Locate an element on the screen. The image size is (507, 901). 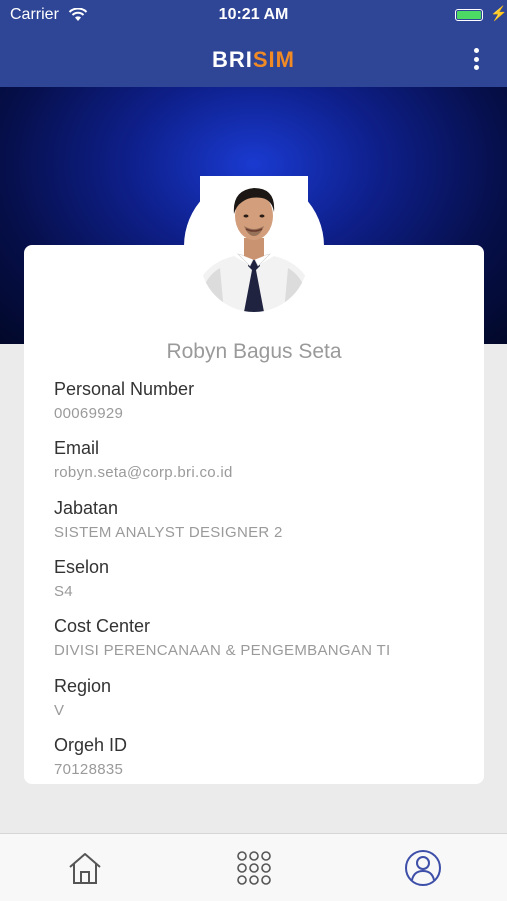
status-bar: Carrier 10:21 AM ⚡ is located at coordinates (253, 15).